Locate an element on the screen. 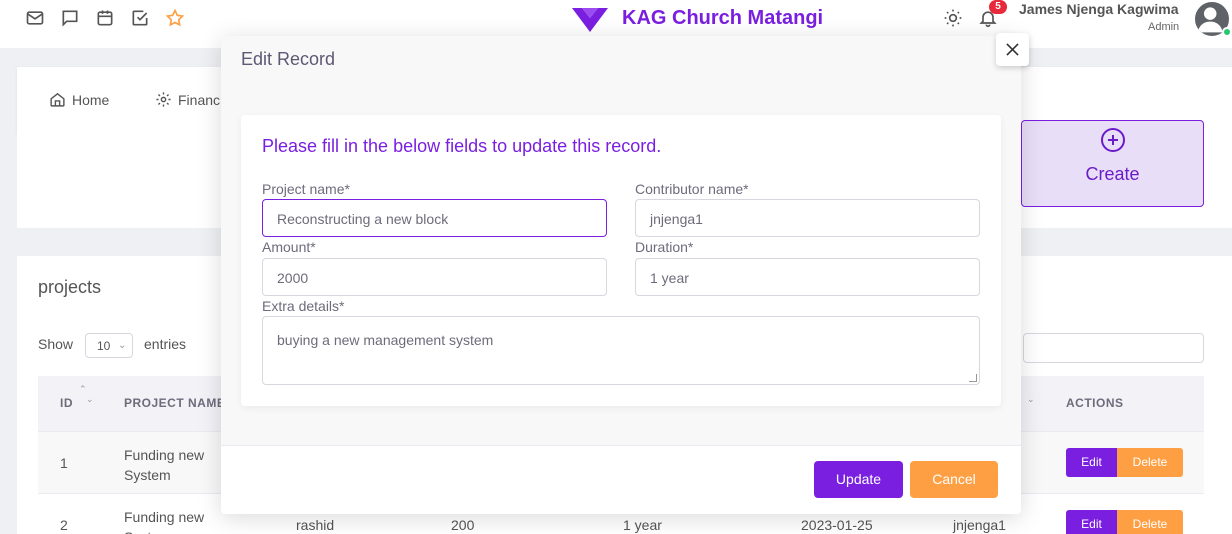  resize-handle-icon is located at coordinates (973, 378).